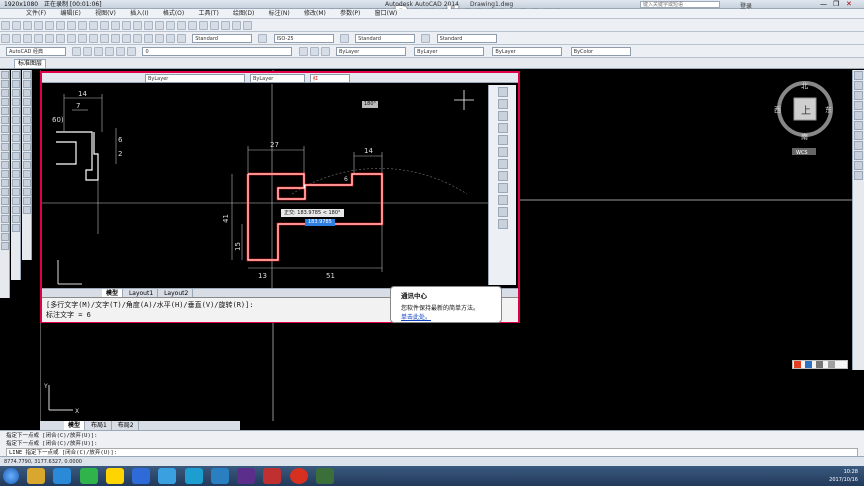  Describe the element at coordinates (49, 38) in the screenshot. I see `grid-icon` at that location.